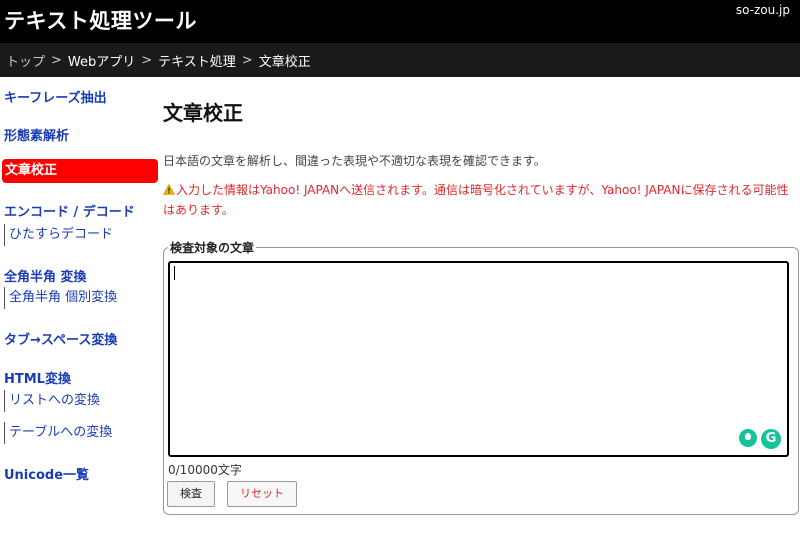 The height and width of the screenshot is (542, 800). What do you see at coordinates (762, 10) in the screenshot?
I see `site-domain: so-zou.jp` at bounding box center [762, 10].